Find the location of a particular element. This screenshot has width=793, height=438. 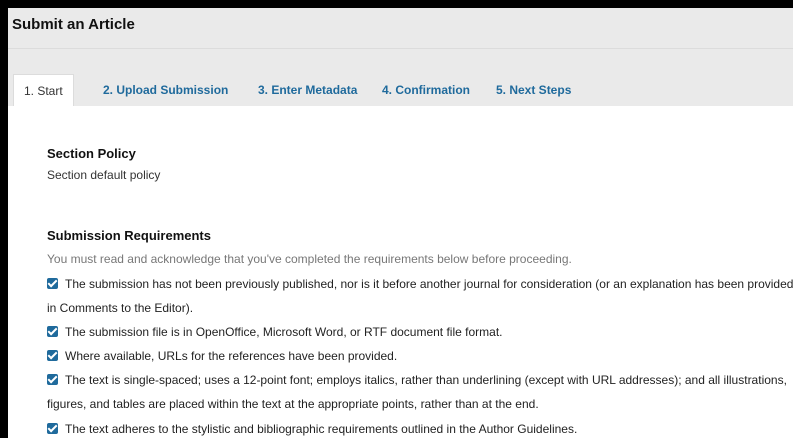

section-policy-heading: Section Policy is located at coordinates (91, 153).